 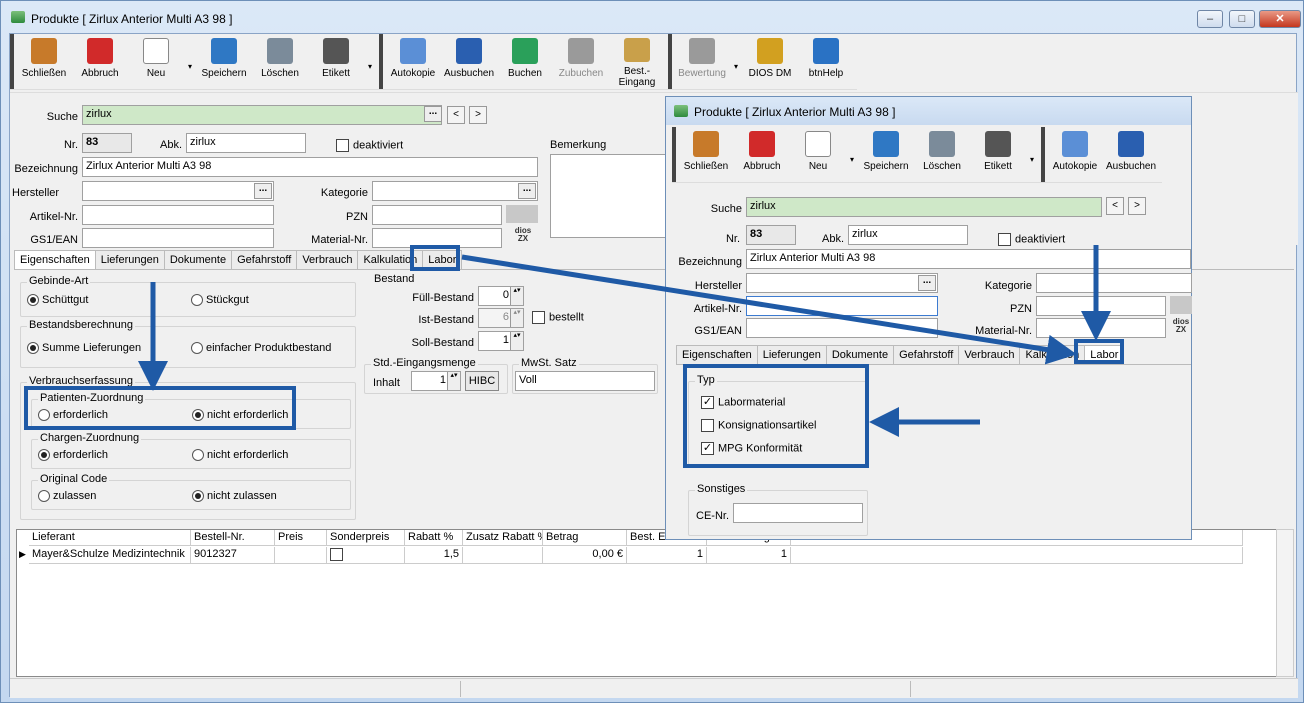 What do you see at coordinates (968, 259) in the screenshot?
I see `overlay-bezeichnung-field: Zirlux Anterior Multi A3 98` at bounding box center [968, 259].